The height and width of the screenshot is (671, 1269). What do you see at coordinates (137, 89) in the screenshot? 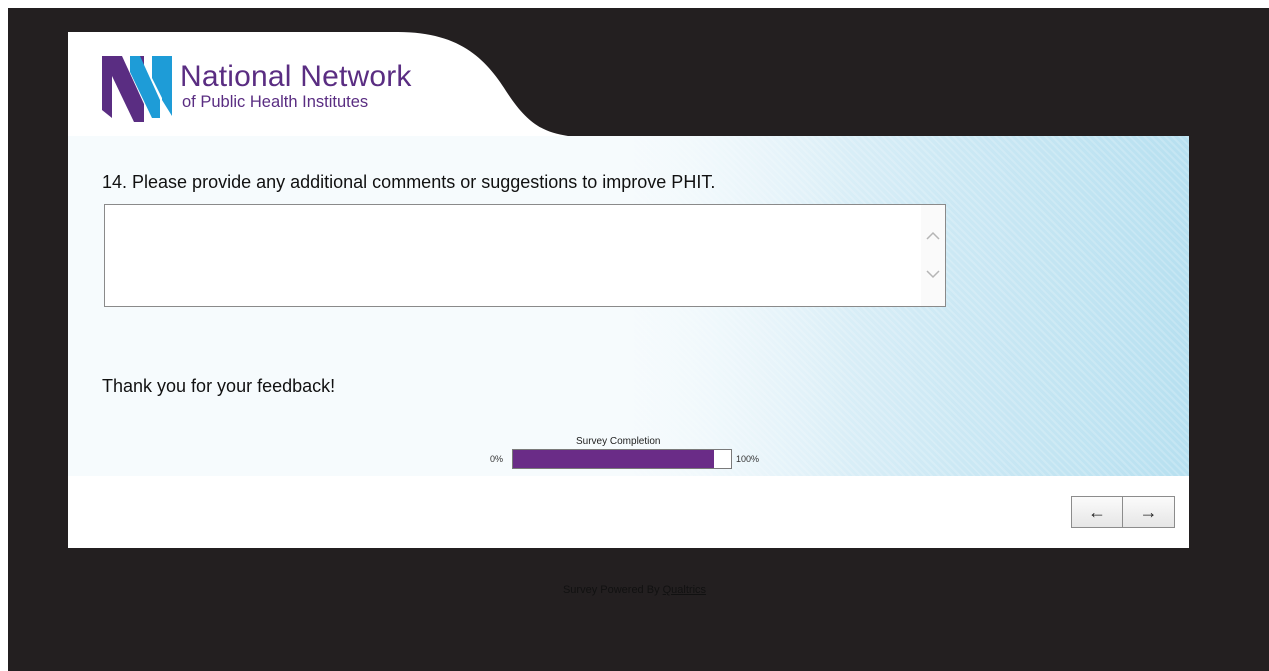
I see `nnphi-logo-mark-icon` at bounding box center [137, 89].